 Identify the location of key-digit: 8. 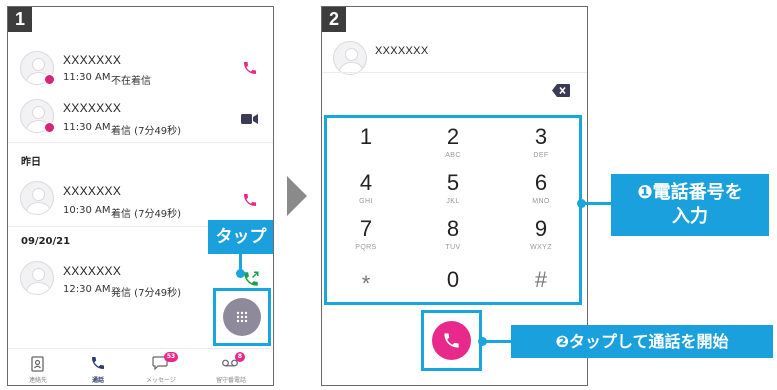
(453, 228).